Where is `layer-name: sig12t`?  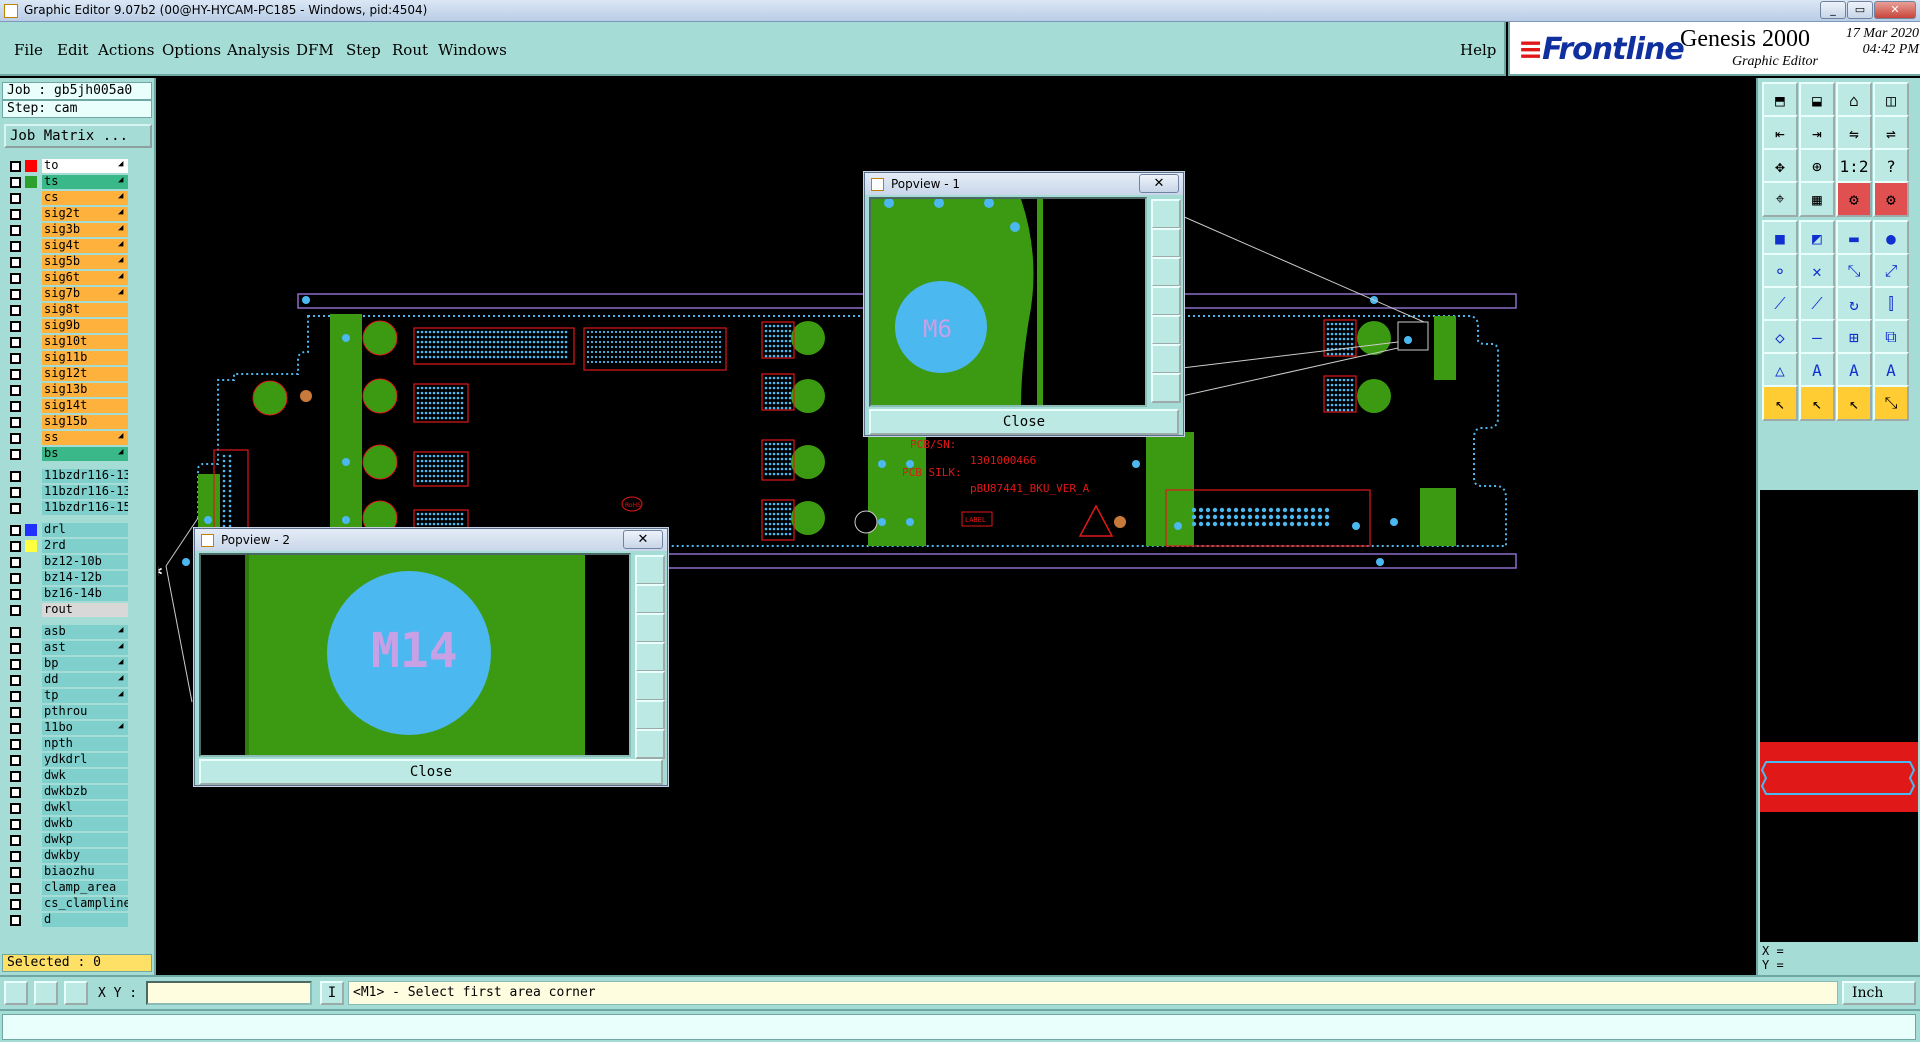
layer-name: sig12t is located at coordinates (85, 374).